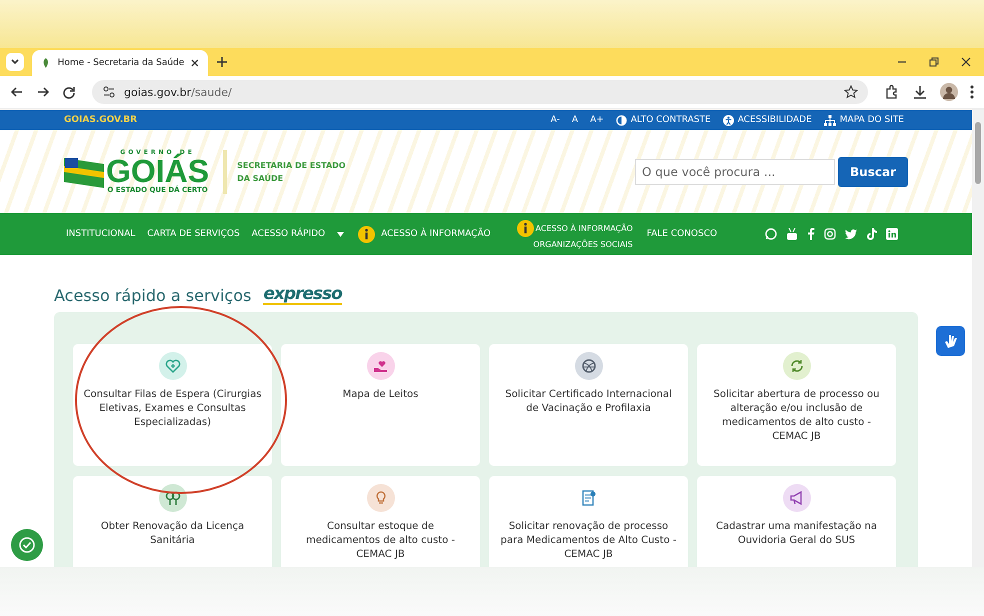 The width and height of the screenshot is (984, 616). I want to click on card-label: Solicitar renovação de processo para Medicamentos de Alto Custo - CEMAC JB, so click(589, 541).